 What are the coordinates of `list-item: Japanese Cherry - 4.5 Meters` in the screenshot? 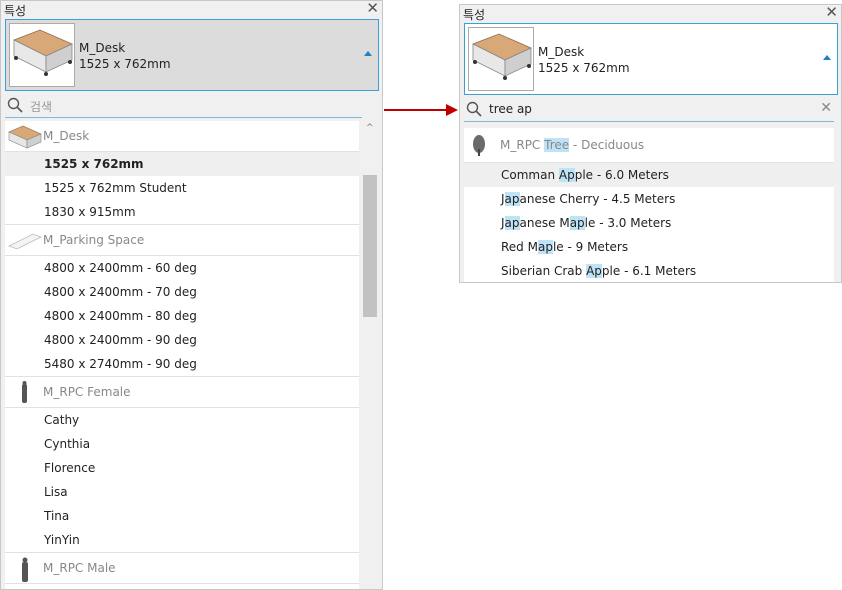 It's located at (649, 199).